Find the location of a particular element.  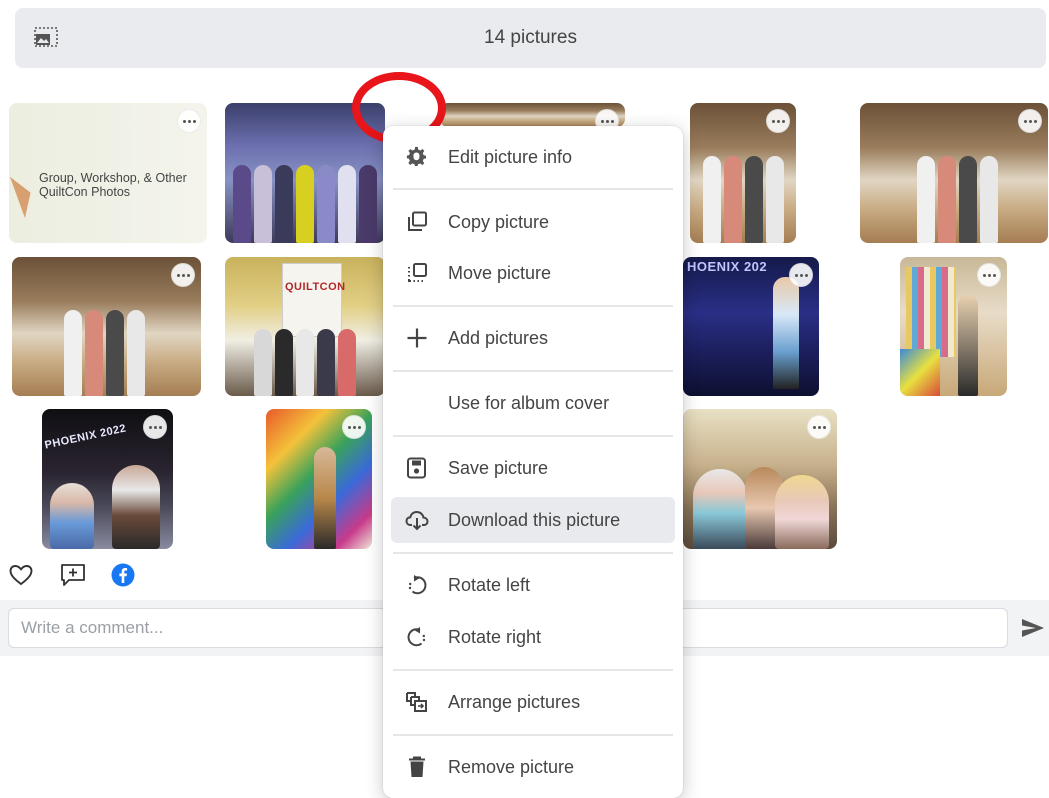

menu-item-label: Arrange pictures is located at coordinates (514, 702).